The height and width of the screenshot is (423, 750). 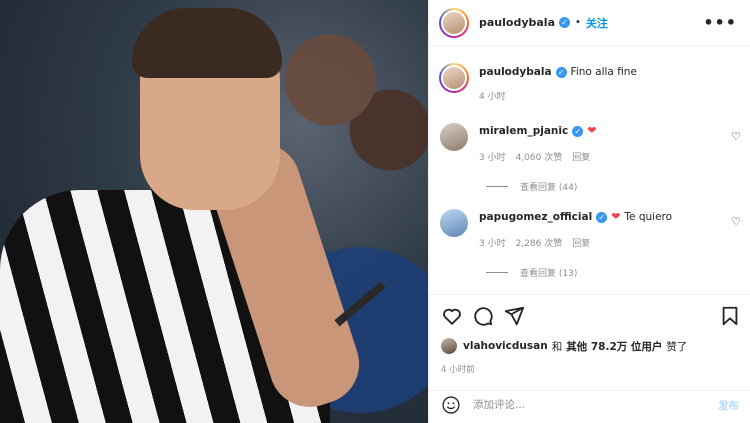 I want to click on comment-likes: 2,286 次赞, so click(x=539, y=242).